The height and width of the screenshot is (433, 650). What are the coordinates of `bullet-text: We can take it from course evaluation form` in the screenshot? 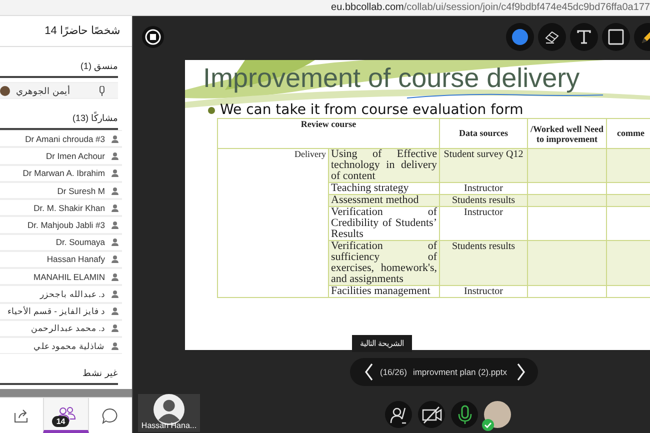 It's located at (372, 110).